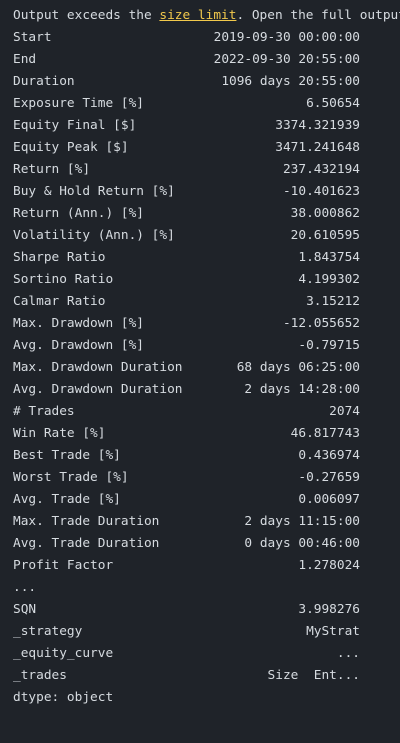 This screenshot has width=400, height=743. What do you see at coordinates (206, 566) in the screenshot?
I see `stat-row: Profit Factor 1.278024` at bounding box center [206, 566].